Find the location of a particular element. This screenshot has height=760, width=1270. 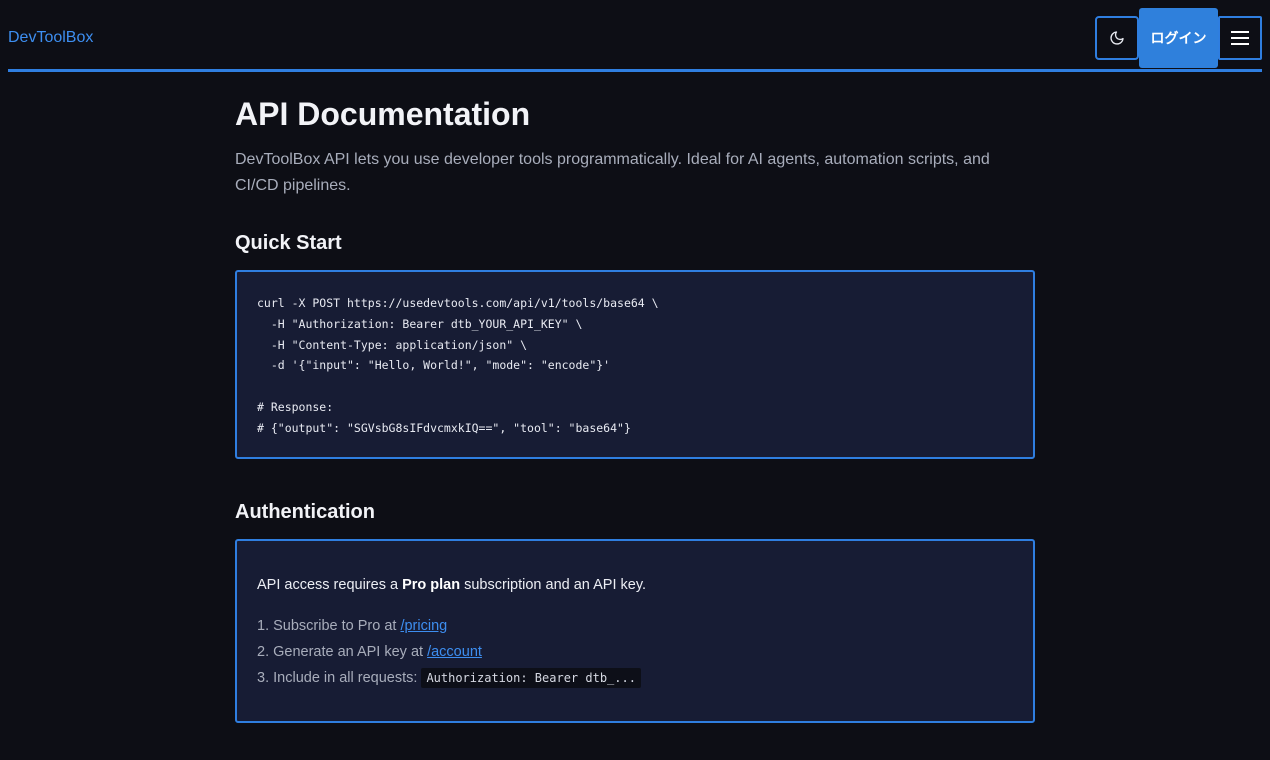

moon-icon is located at coordinates (1117, 38).